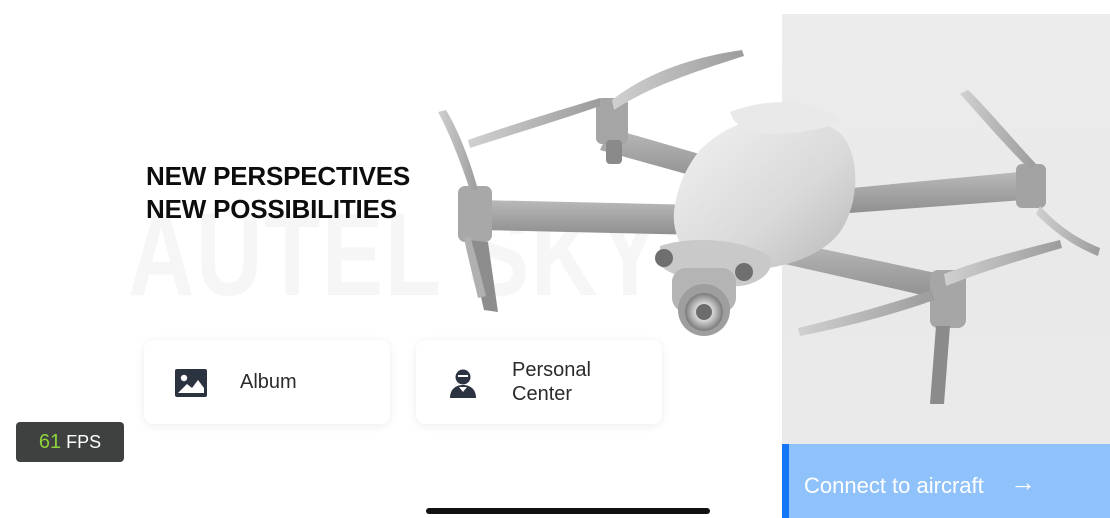  Describe the element at coordinates (463, 383) in the screenshot. I see `person-icon` at that location.